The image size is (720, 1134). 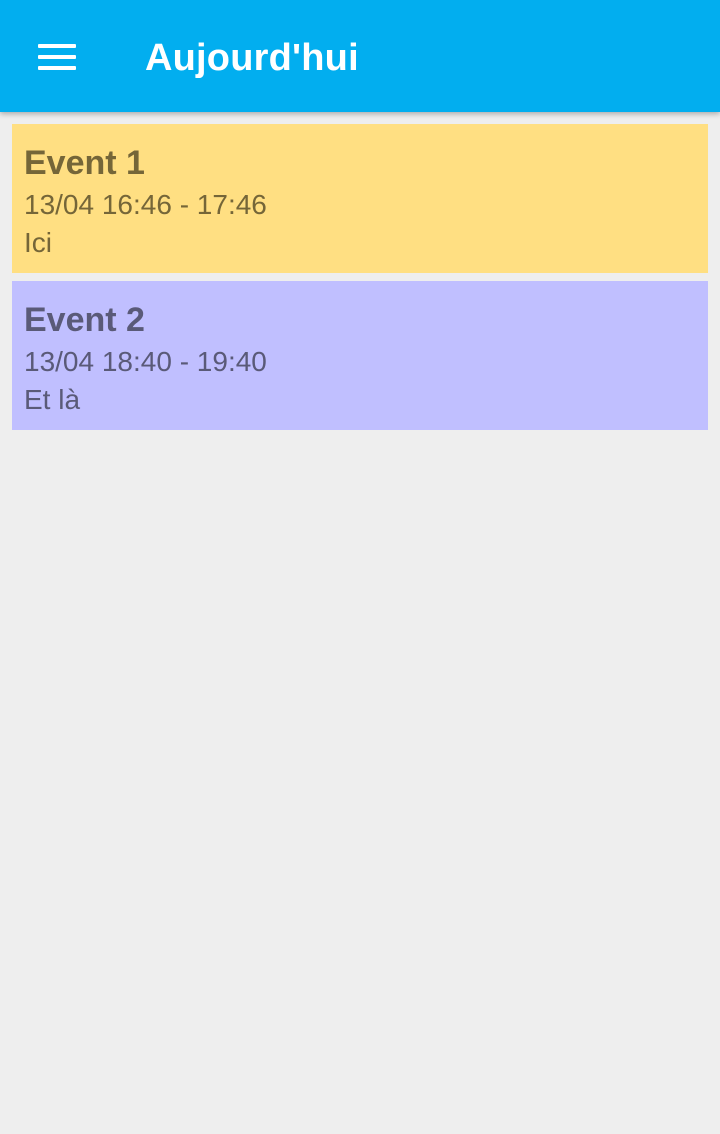 I want to click on event-time: 13/04 18:40 - 19:40, so click(x=145, y=361).